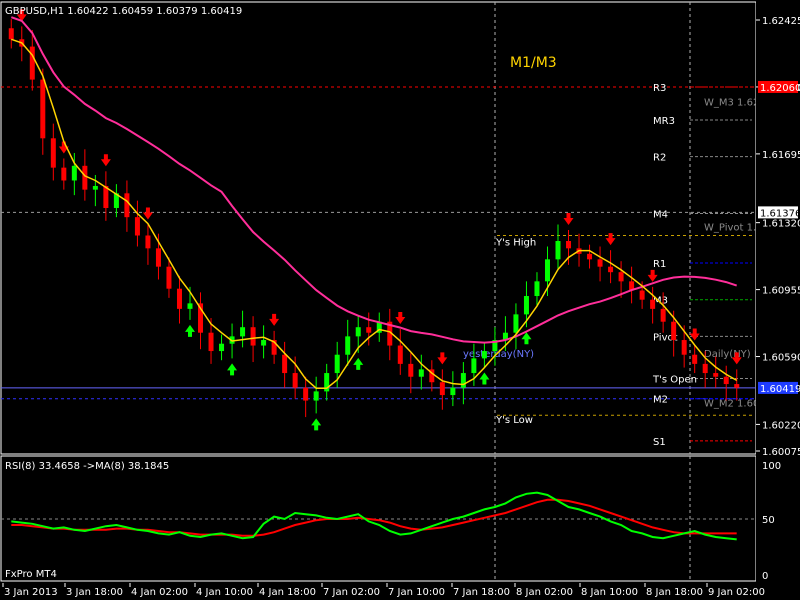 Image resolution: width=800 pixels, height=600 pixels. Describe the element at coordinates (781, 291) in the screenshot. I see `price-tick-label: 1.60955` at that location.